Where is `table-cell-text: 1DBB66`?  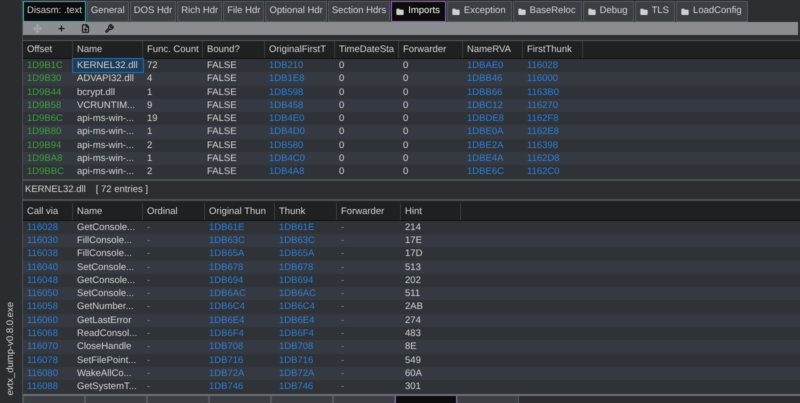 table-cell-text: 1DBB66 is located at coordinates (485, 92).